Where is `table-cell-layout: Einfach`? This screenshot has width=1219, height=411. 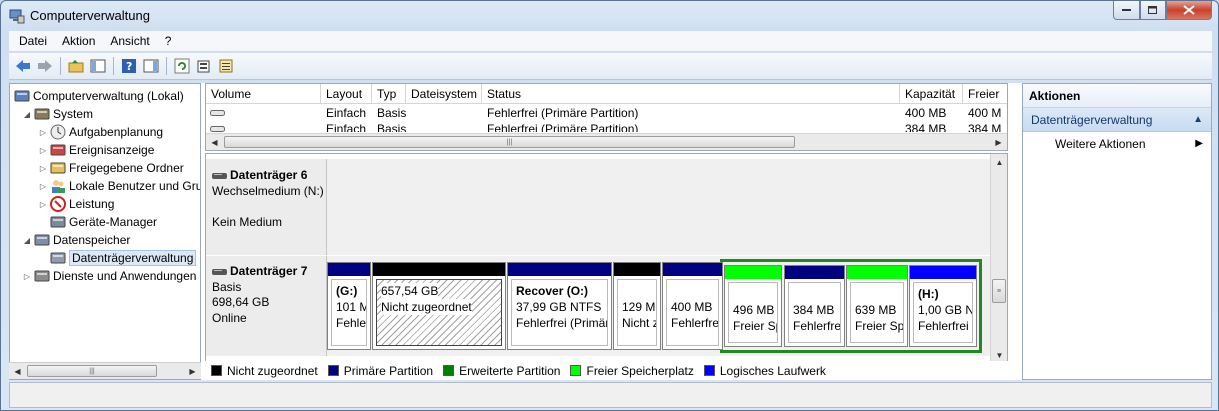 table-cell-layout: Einfach is located at coordinates (346, 113).